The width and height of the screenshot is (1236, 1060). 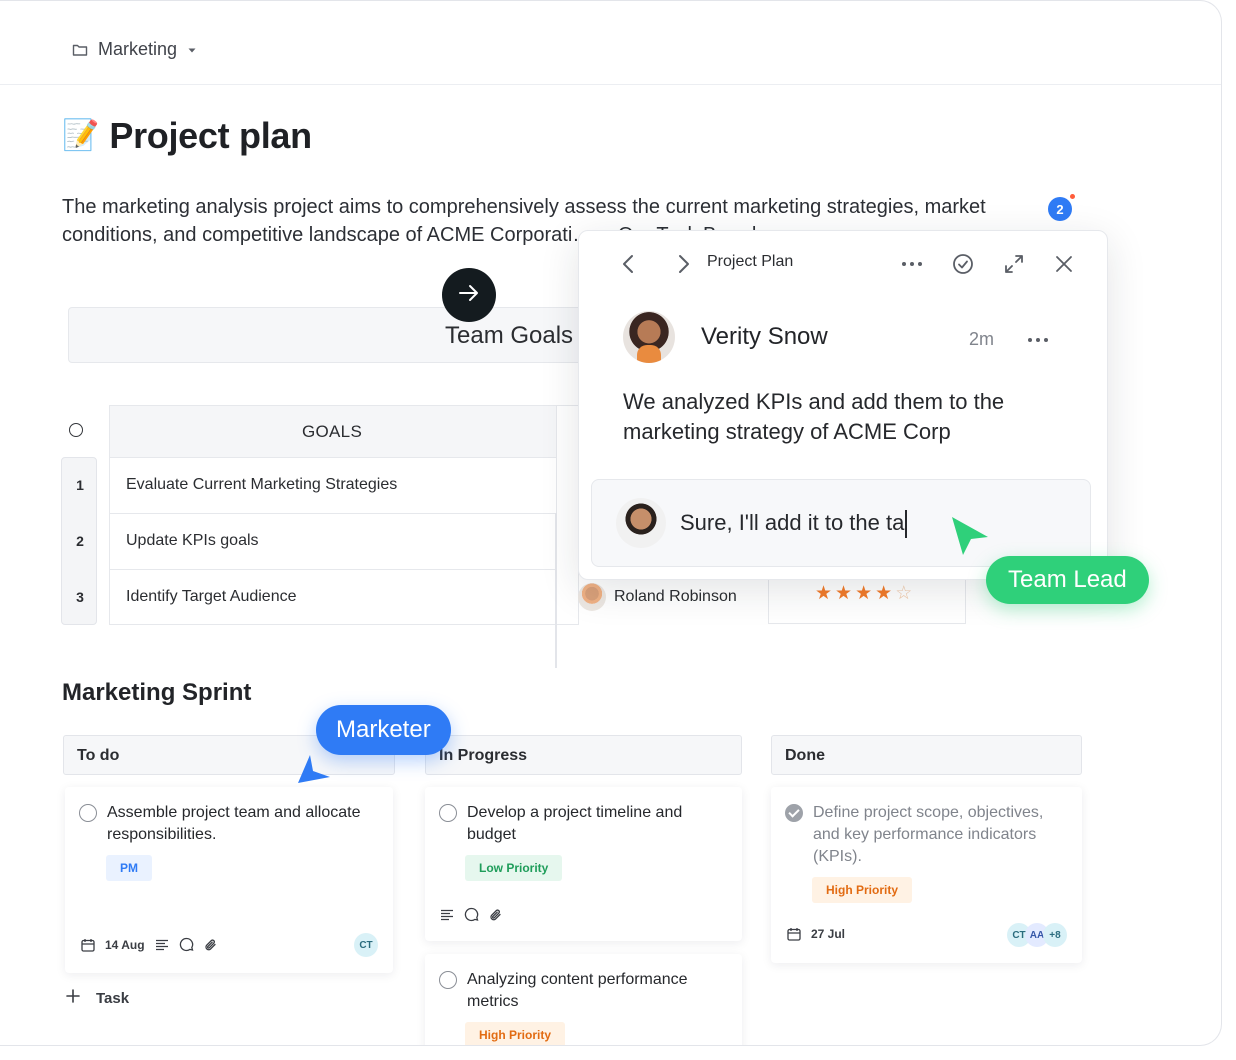 I want to click on team-lead-cursor-icon, so click(x=970, y=539).